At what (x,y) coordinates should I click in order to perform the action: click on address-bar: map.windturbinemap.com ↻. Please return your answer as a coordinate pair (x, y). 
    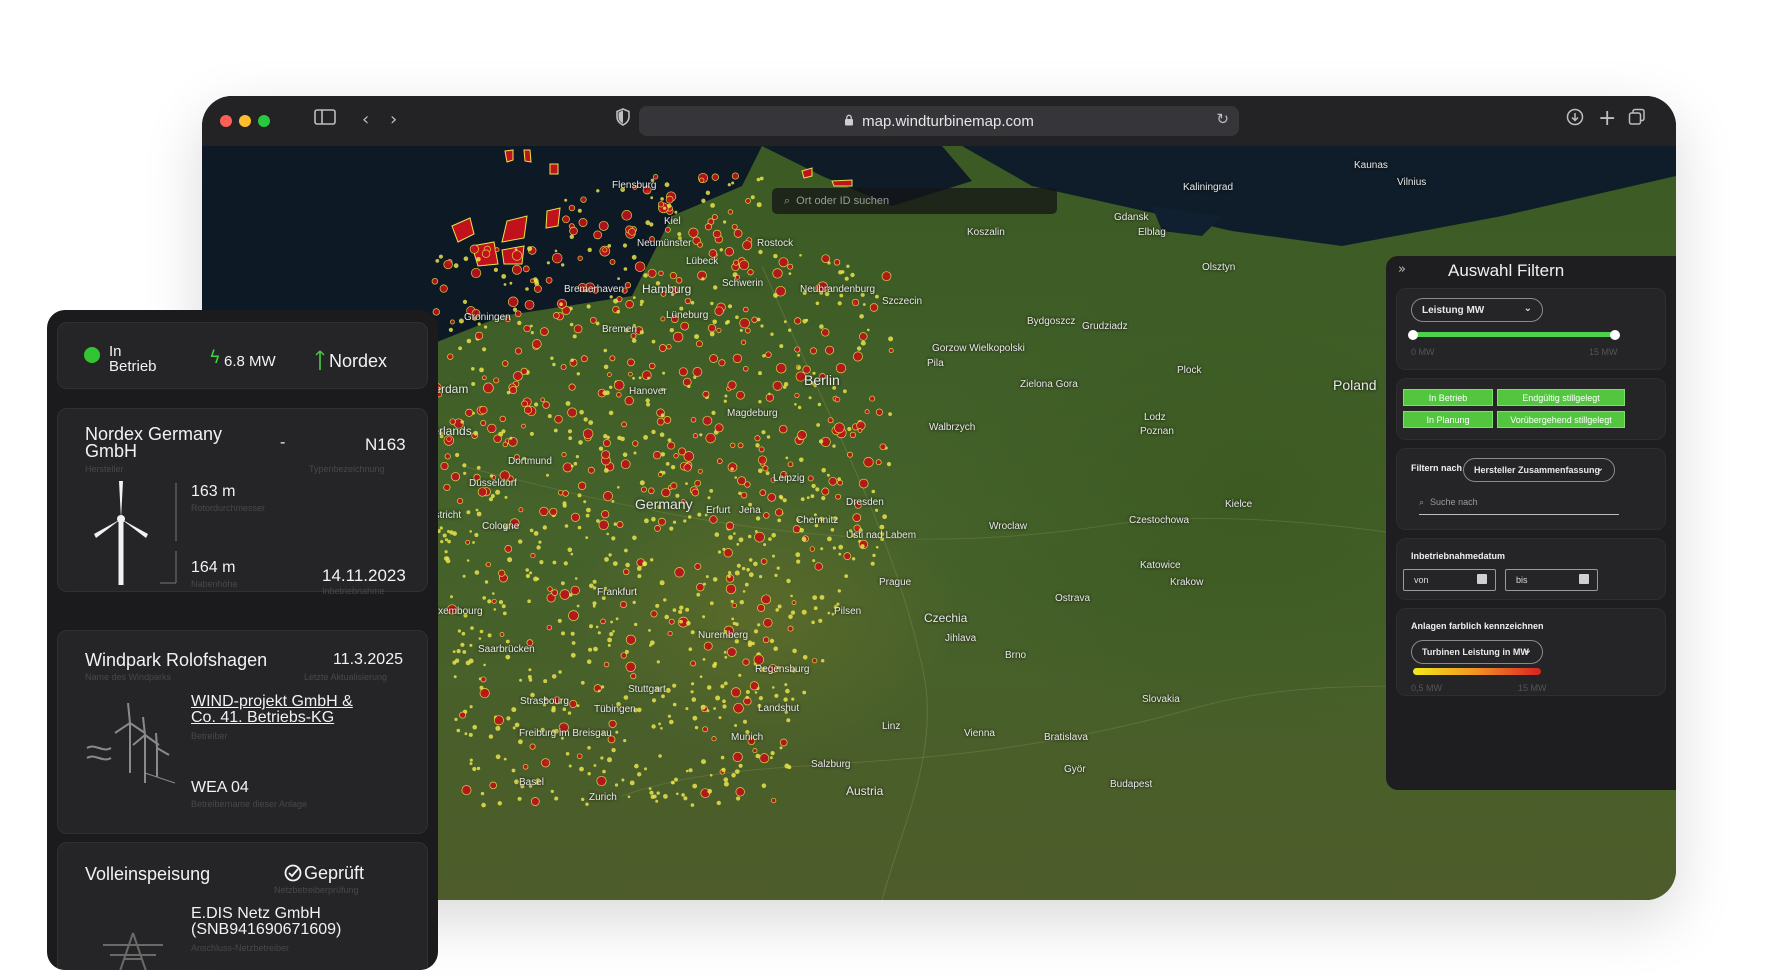
    Looking at the image, I should click on (939, 121).